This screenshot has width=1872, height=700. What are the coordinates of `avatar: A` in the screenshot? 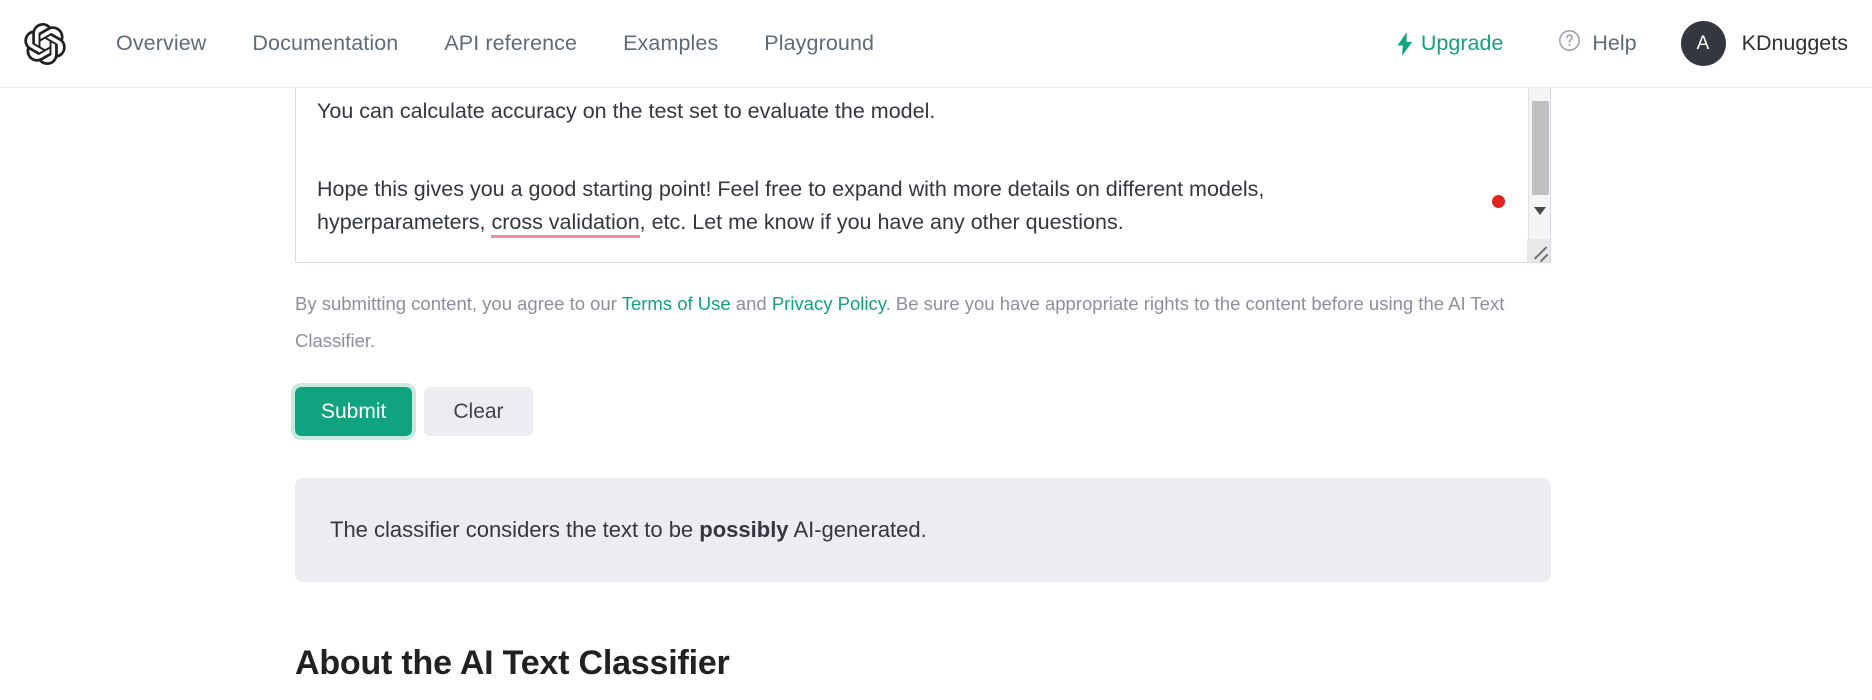 It's located at (1703, 43).